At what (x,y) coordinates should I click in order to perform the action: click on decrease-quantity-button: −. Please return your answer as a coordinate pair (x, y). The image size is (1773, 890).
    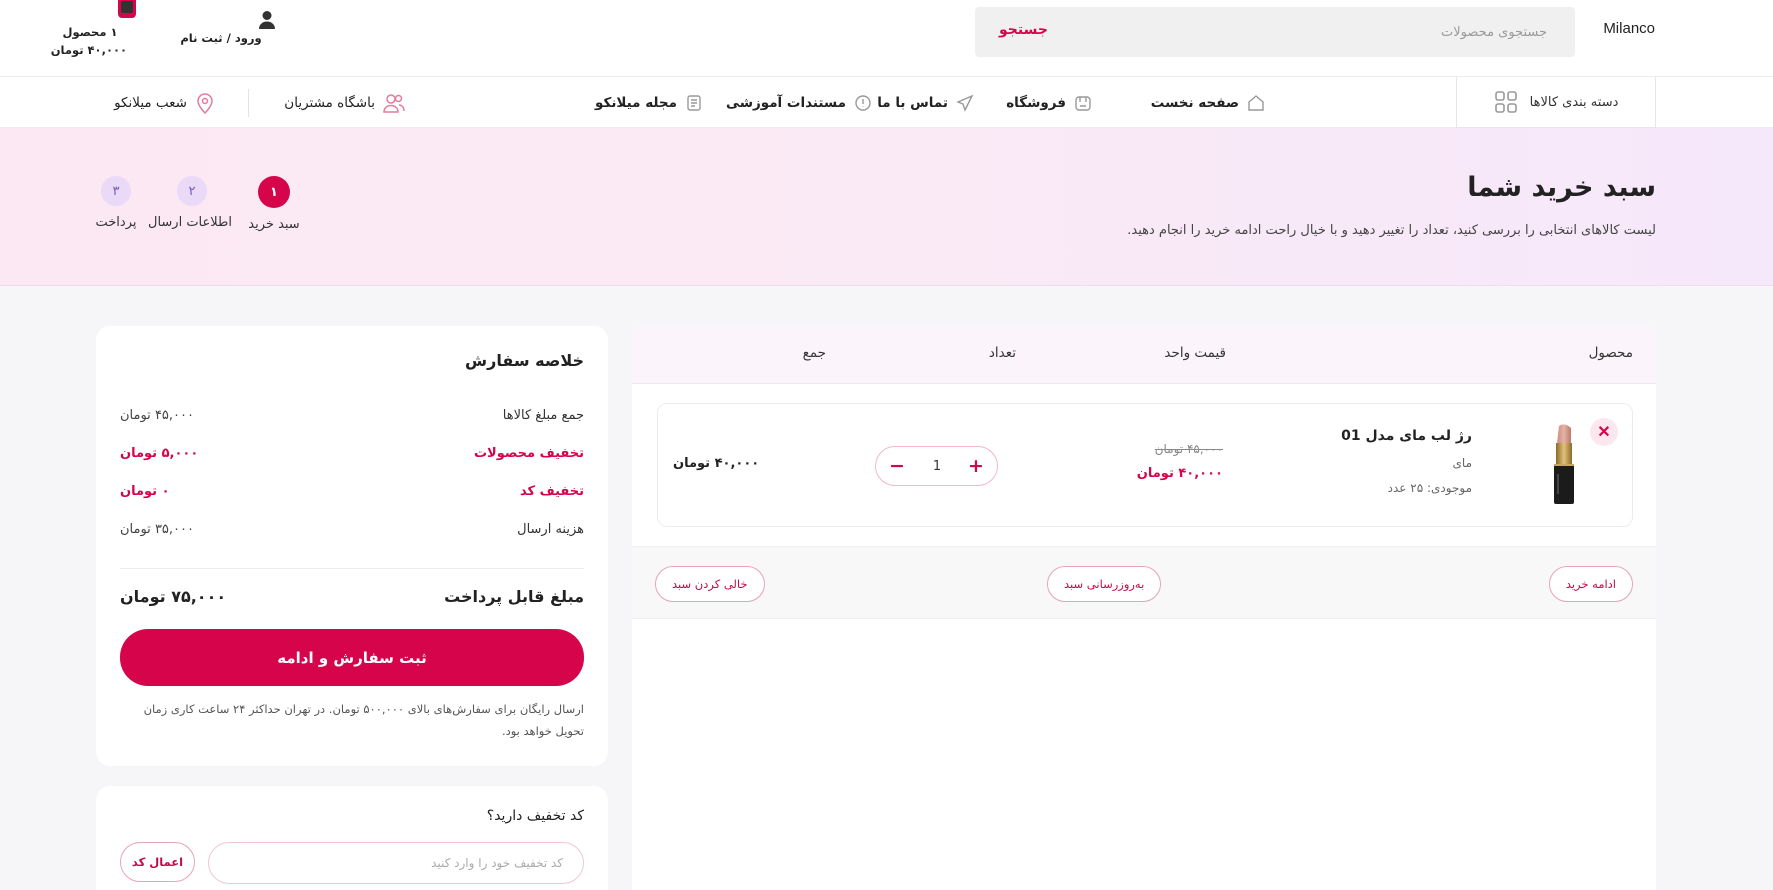
    Looking at the image, I should click on (897, 466).